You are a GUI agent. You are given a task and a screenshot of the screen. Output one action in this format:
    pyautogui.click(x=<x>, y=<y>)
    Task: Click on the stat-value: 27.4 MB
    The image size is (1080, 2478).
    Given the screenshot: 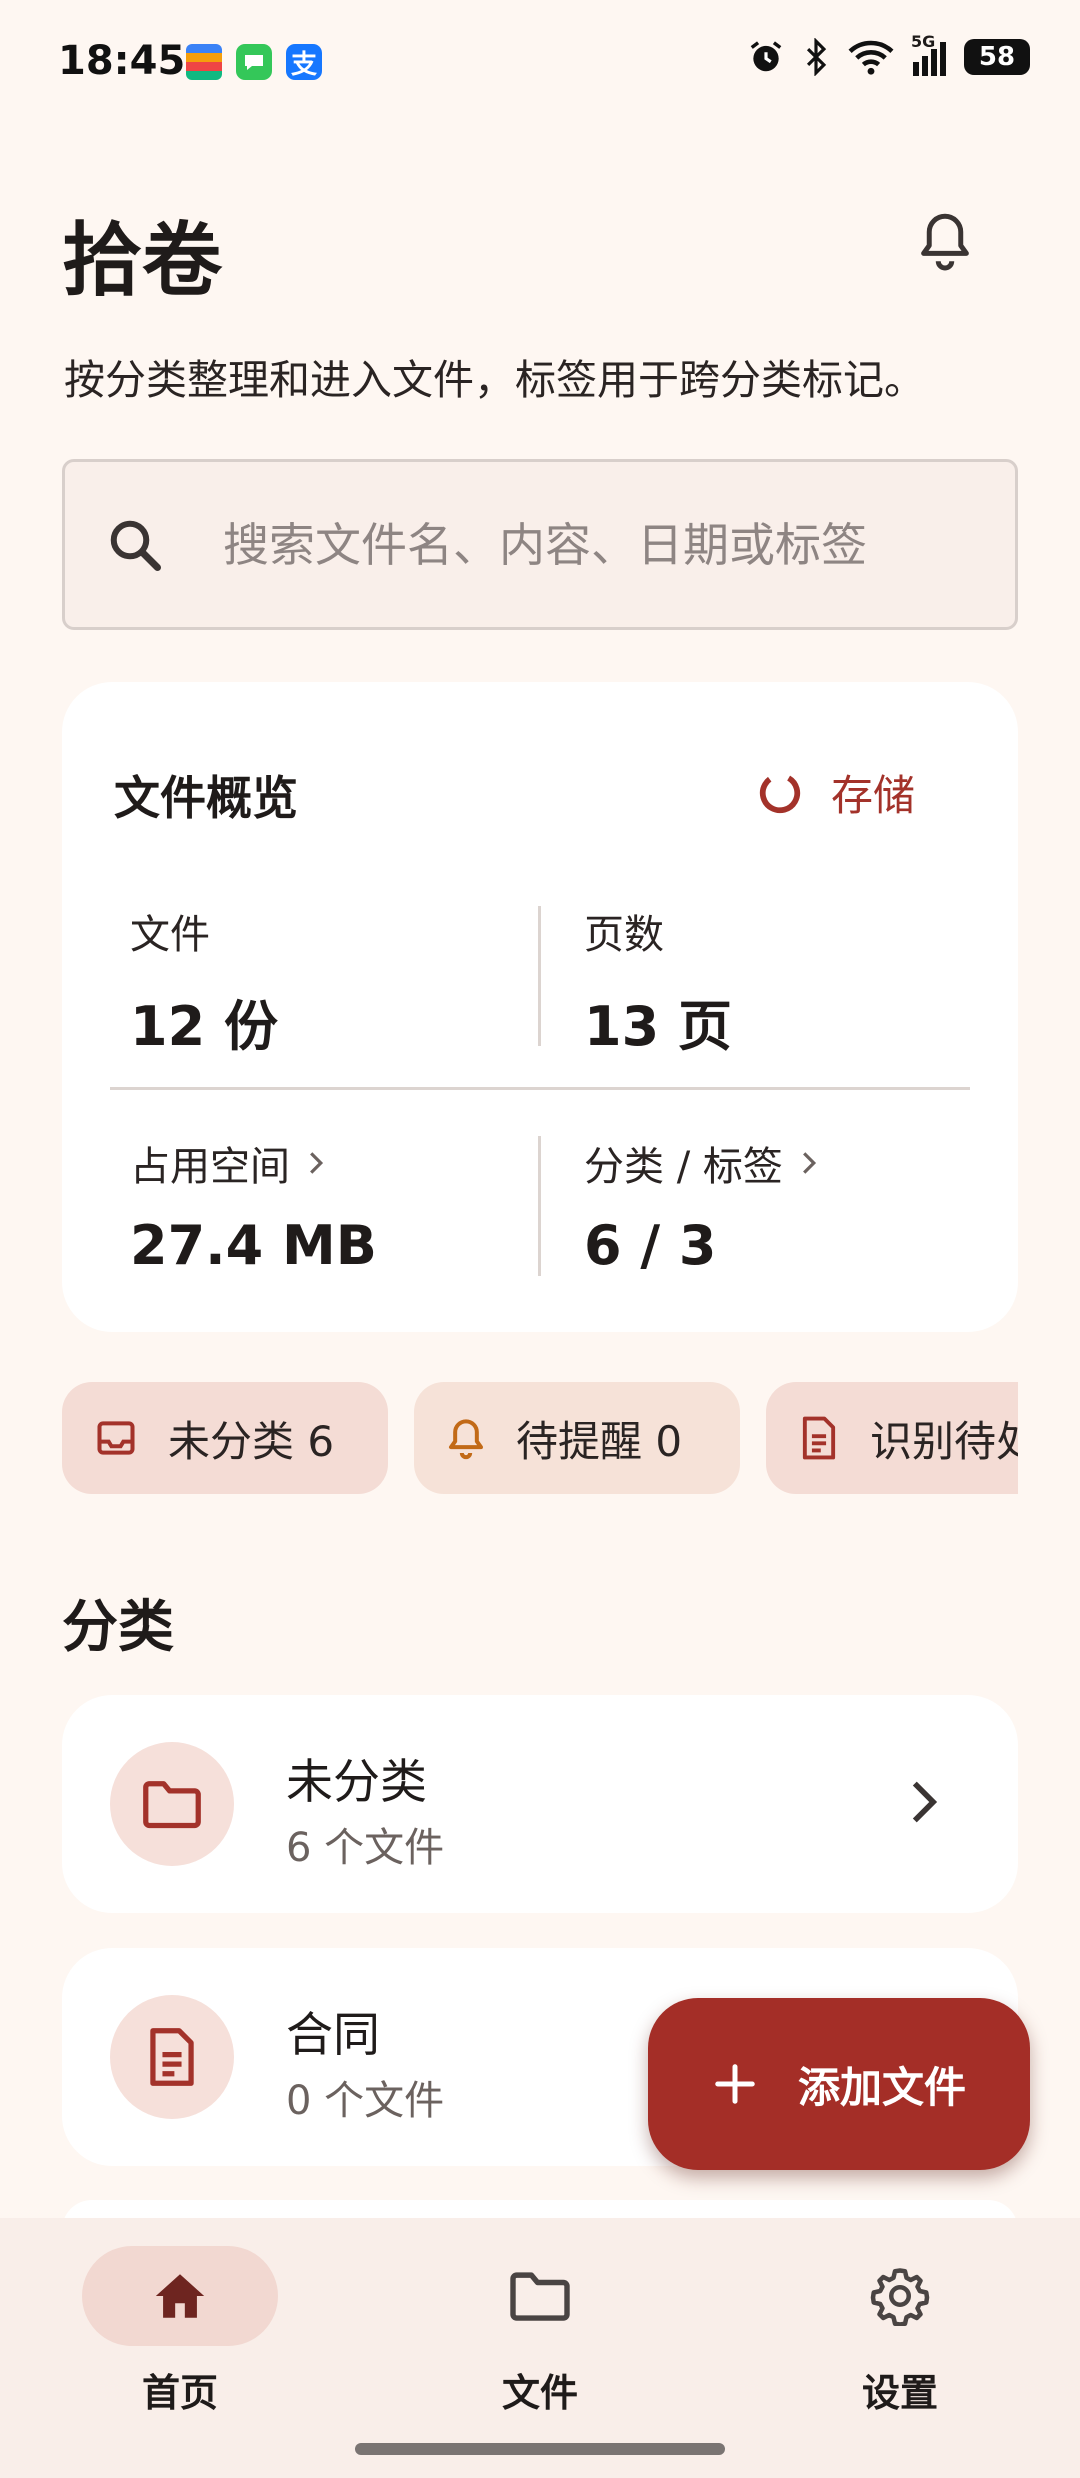 What is the action you would take?
    pyautogui.click(x=253, y=1245)
    